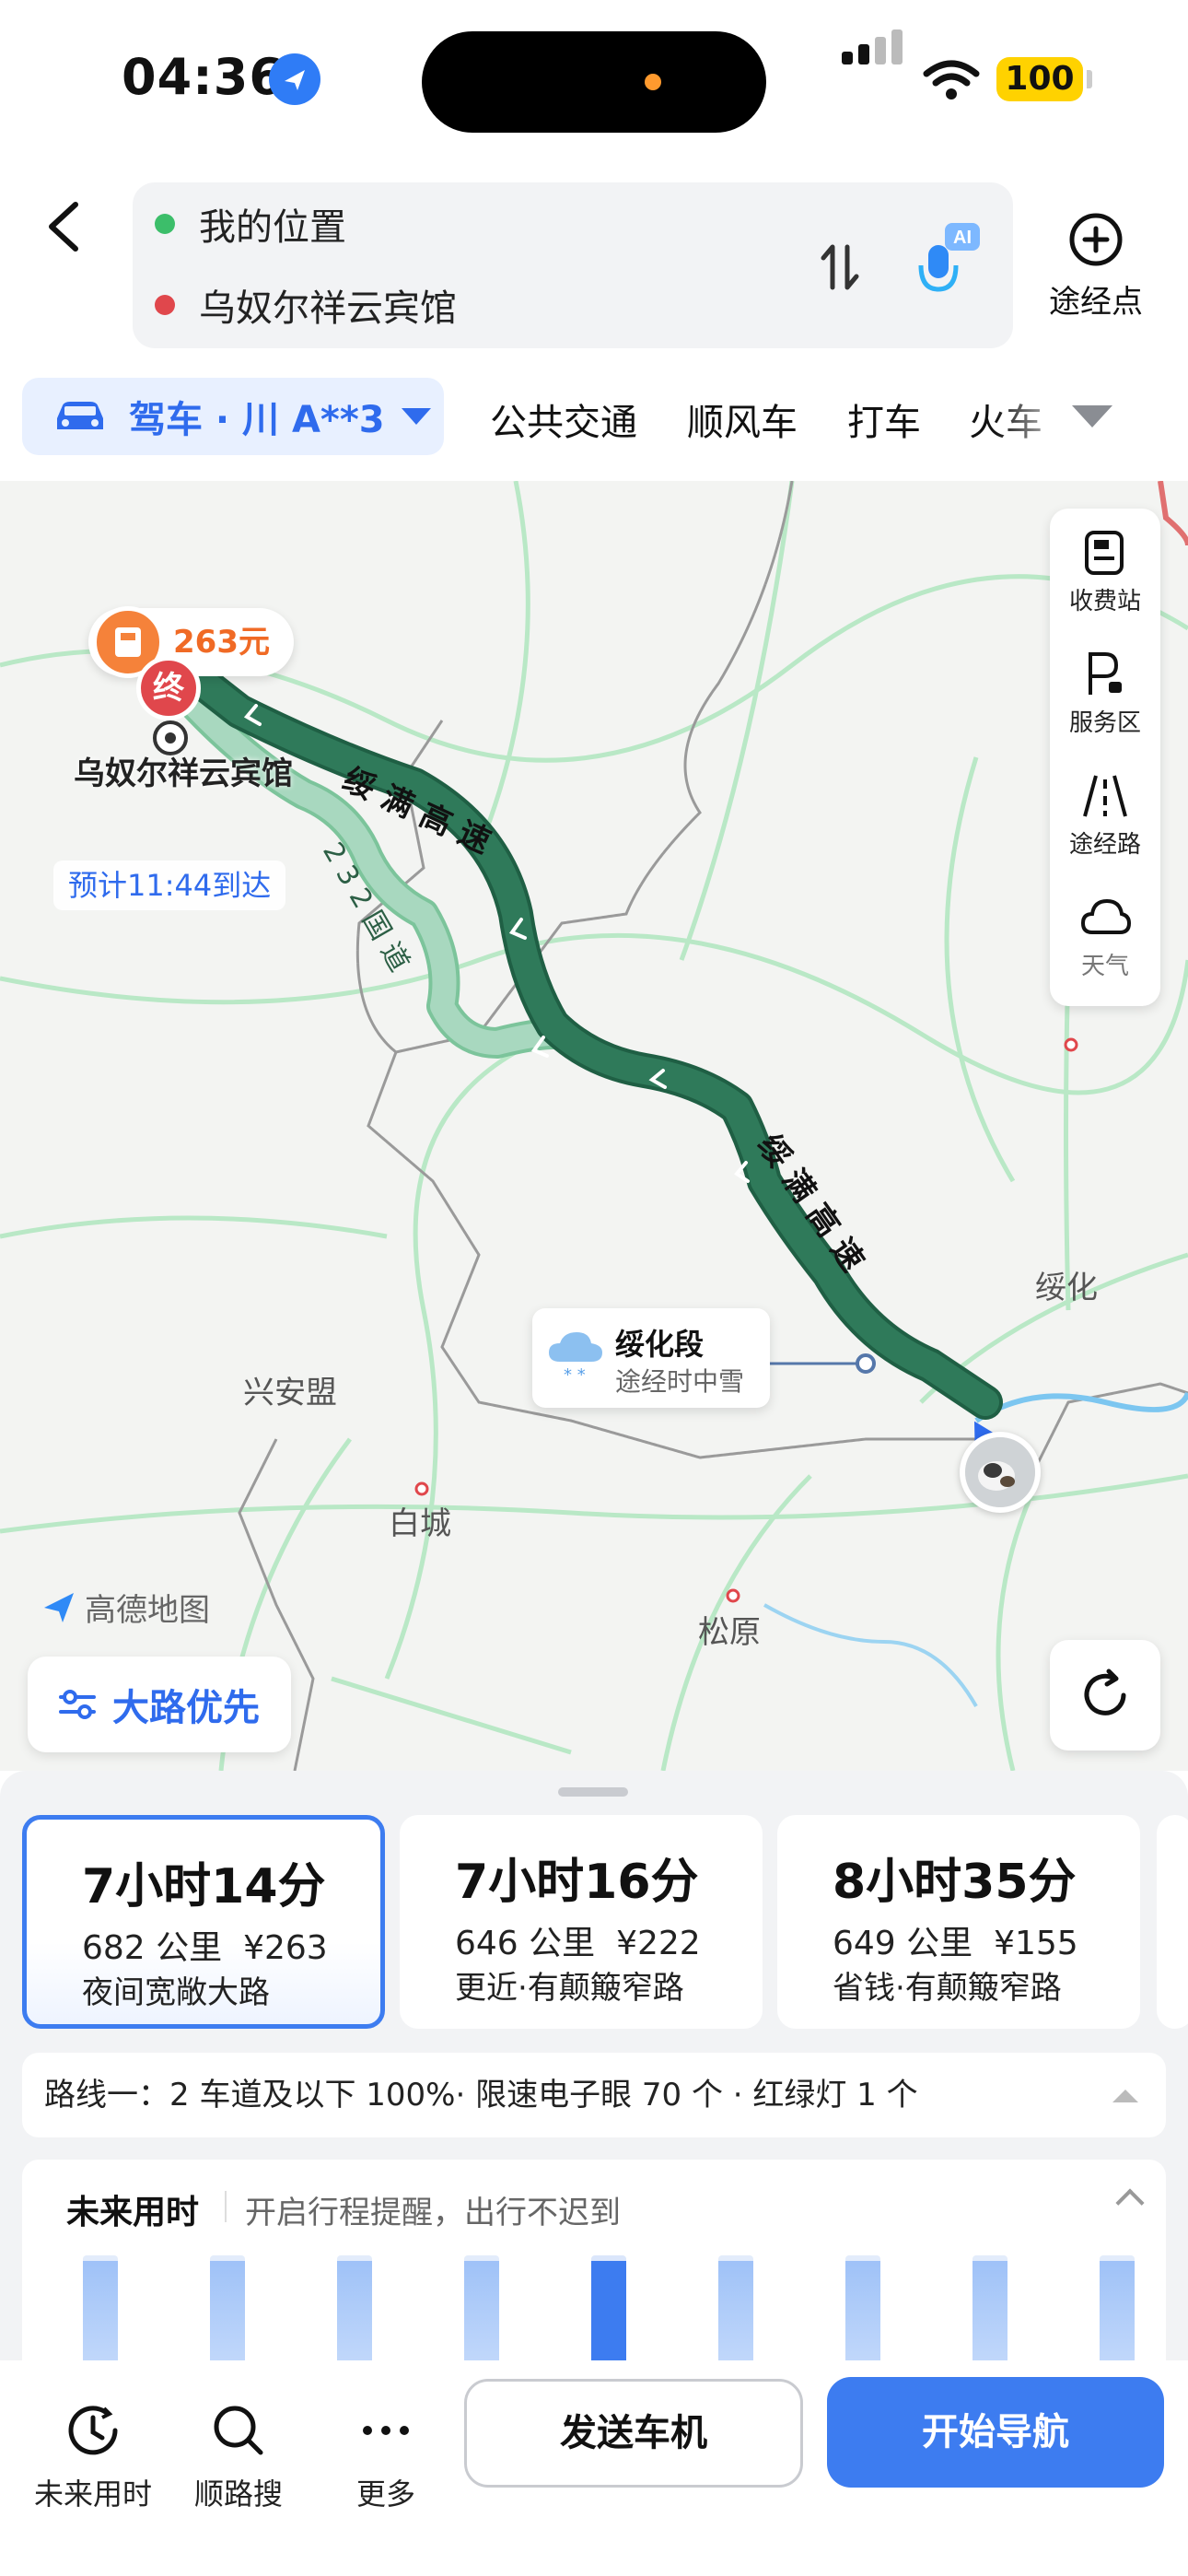 The image size is (1188, 2576). I want to click on tabs-more-icon, so click(1092, 416).